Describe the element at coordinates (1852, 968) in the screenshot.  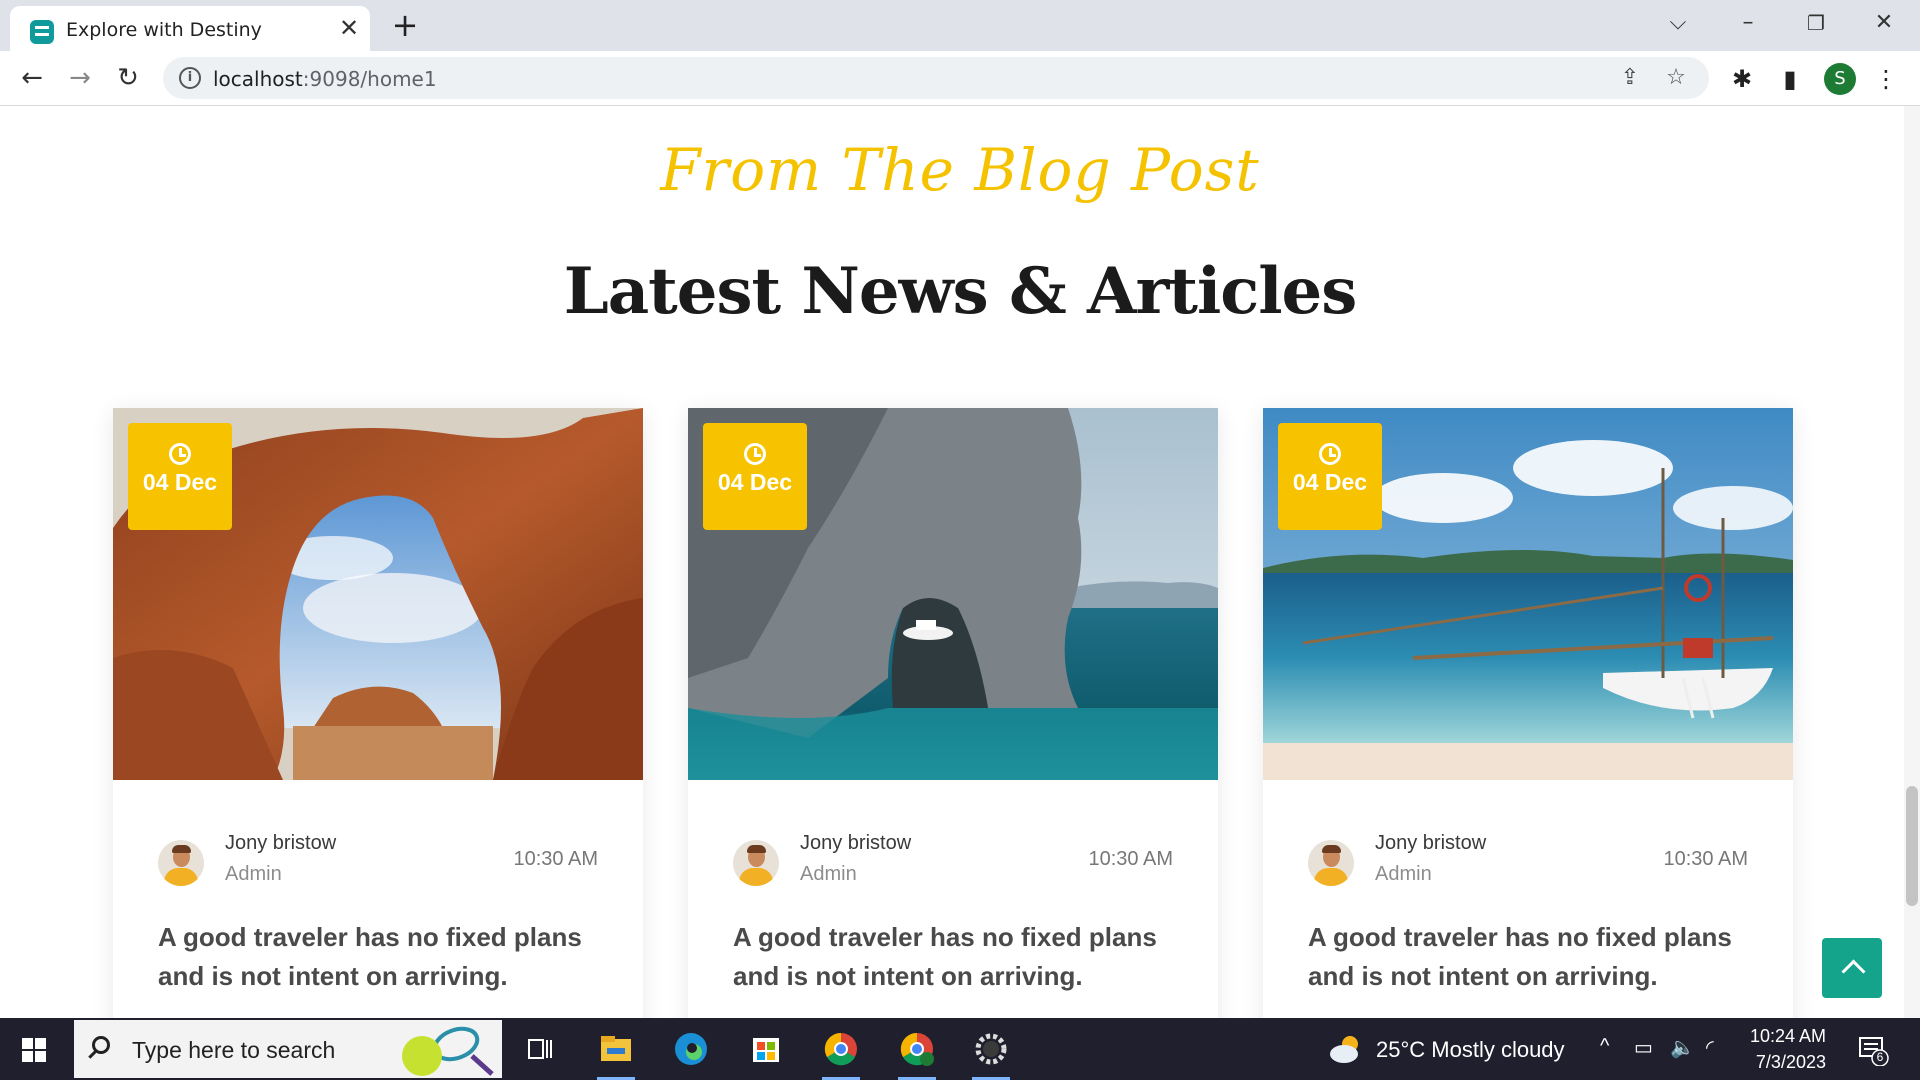
I see `back-to-top-button` at that location.